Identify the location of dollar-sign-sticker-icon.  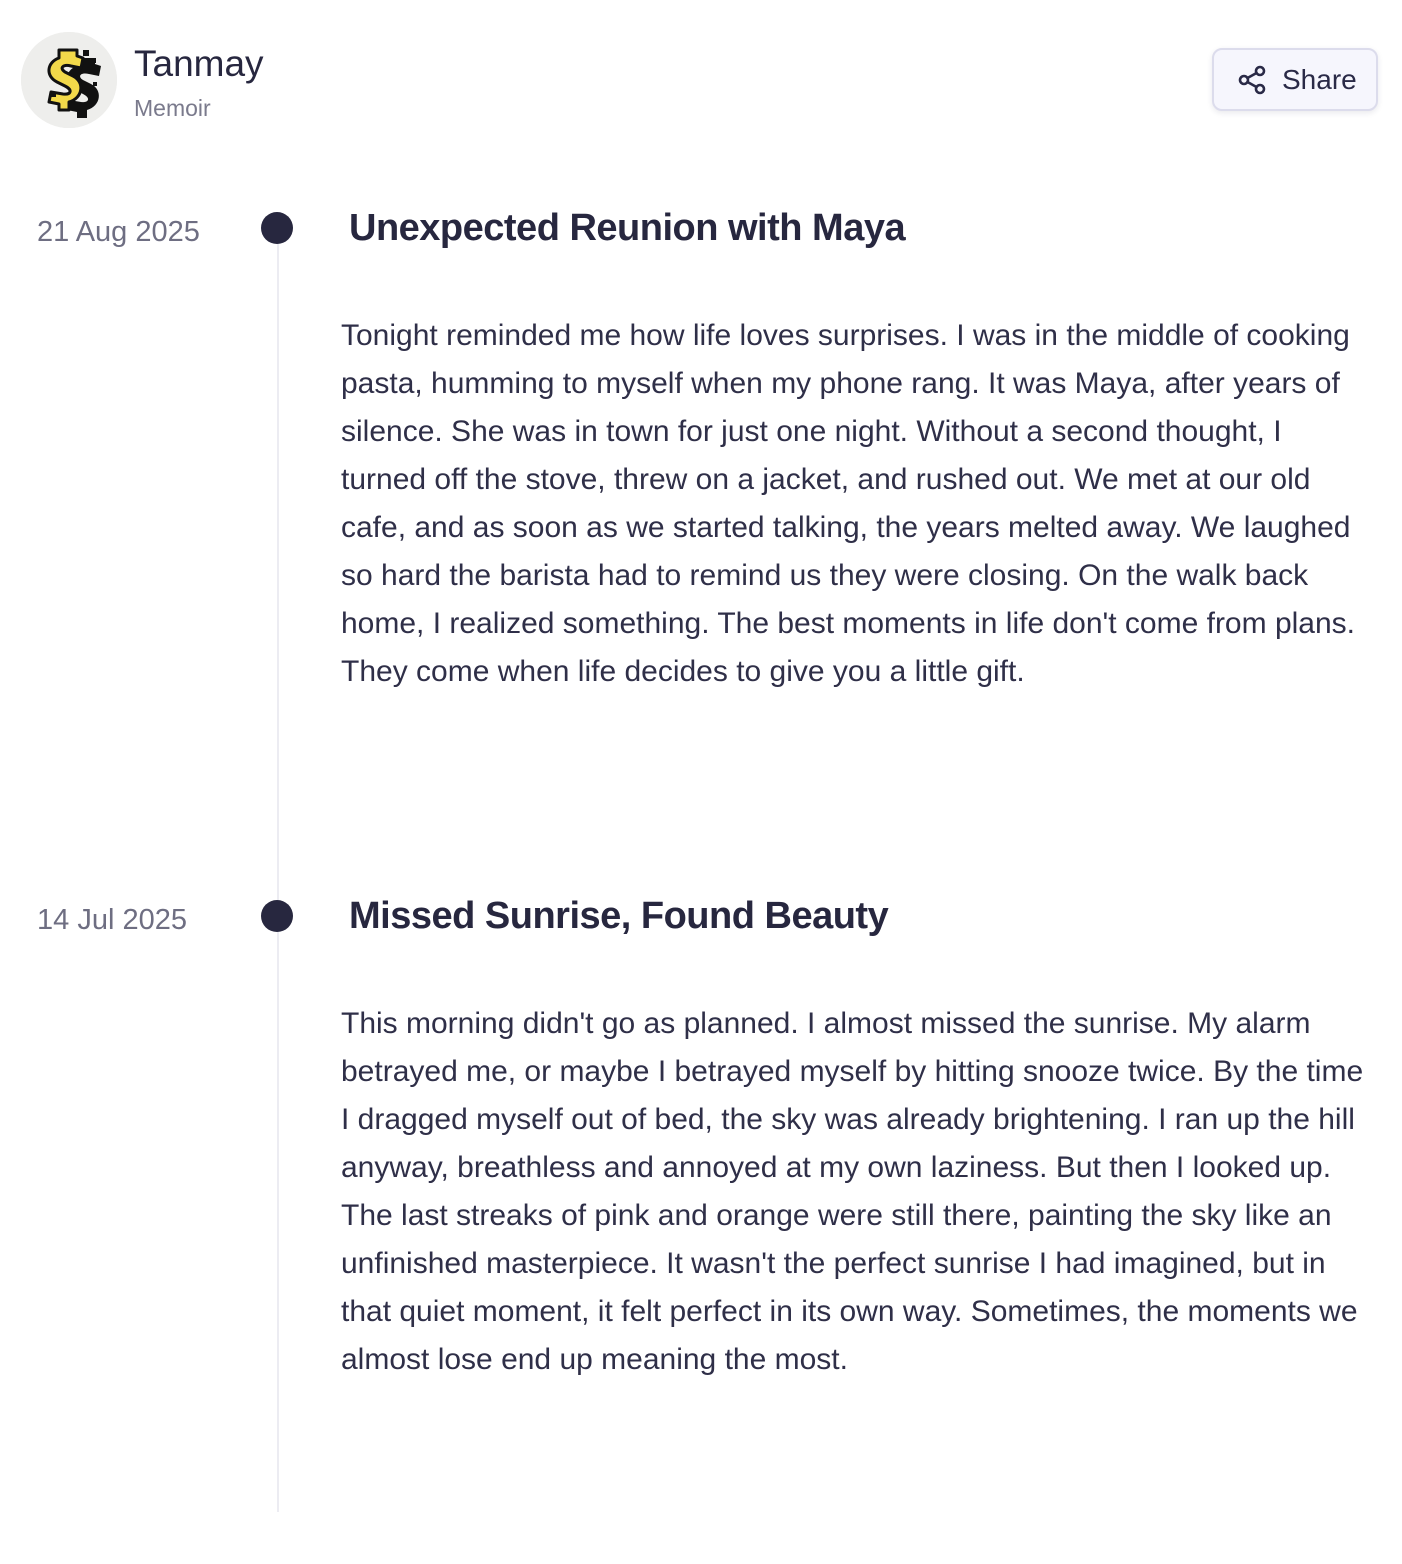
(69, 80).